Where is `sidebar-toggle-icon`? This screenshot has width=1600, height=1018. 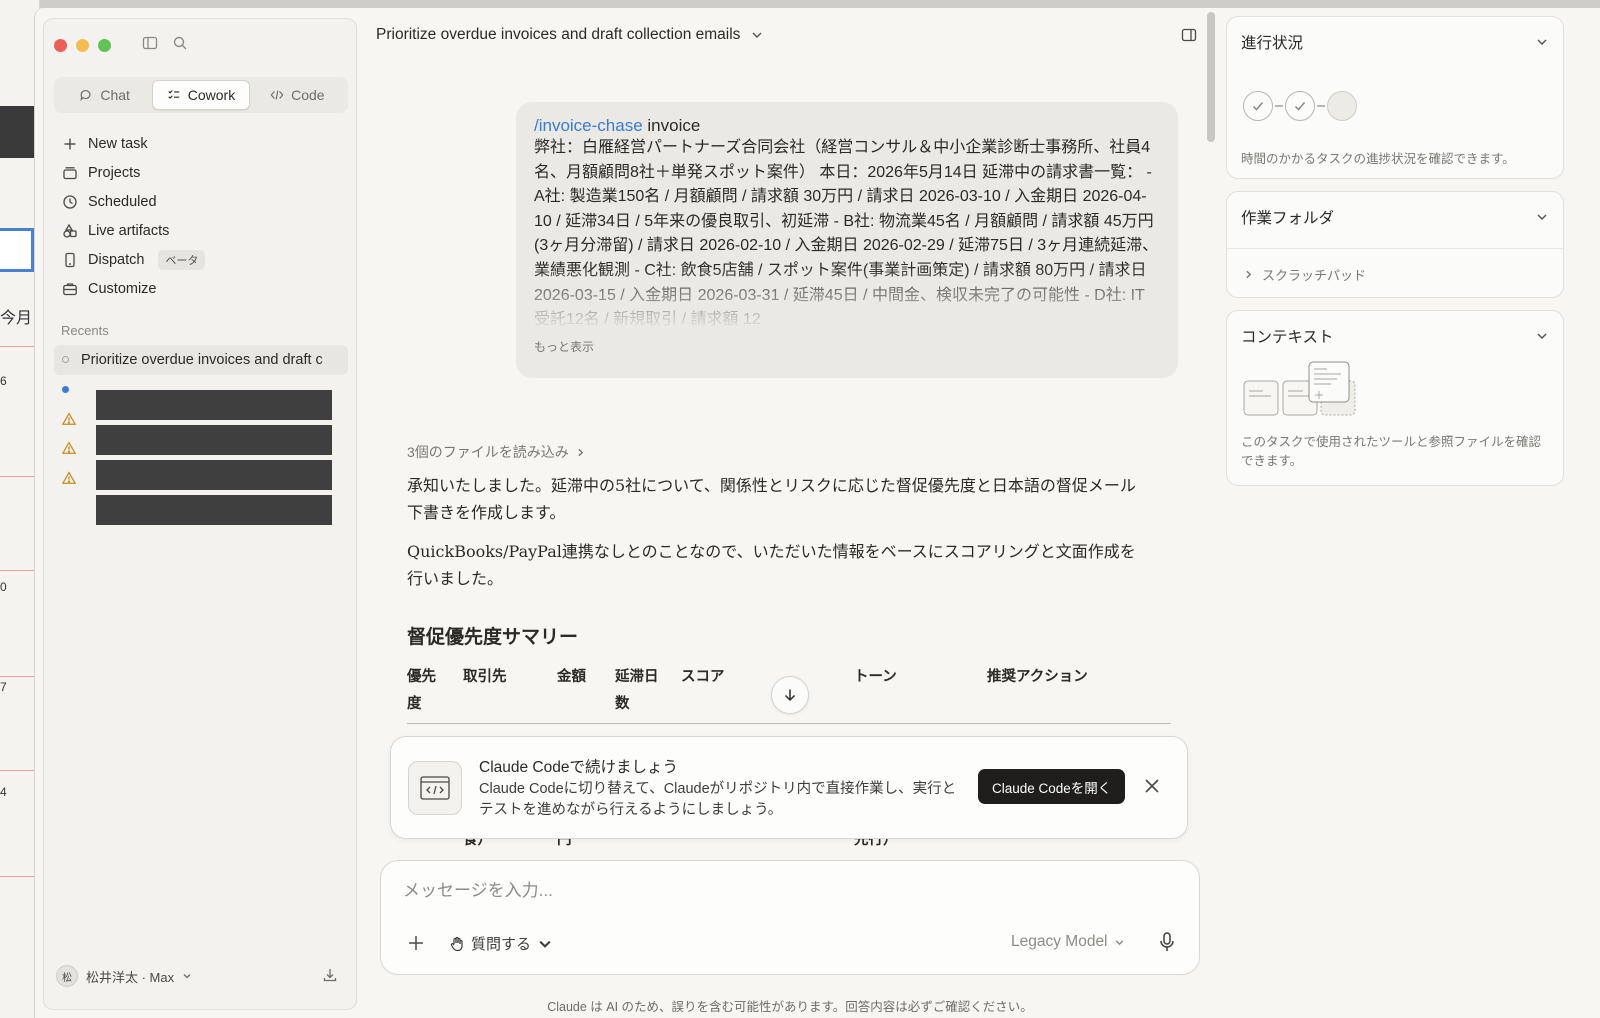 sidebar-toggle-icon is located at coordinates (150, 43).